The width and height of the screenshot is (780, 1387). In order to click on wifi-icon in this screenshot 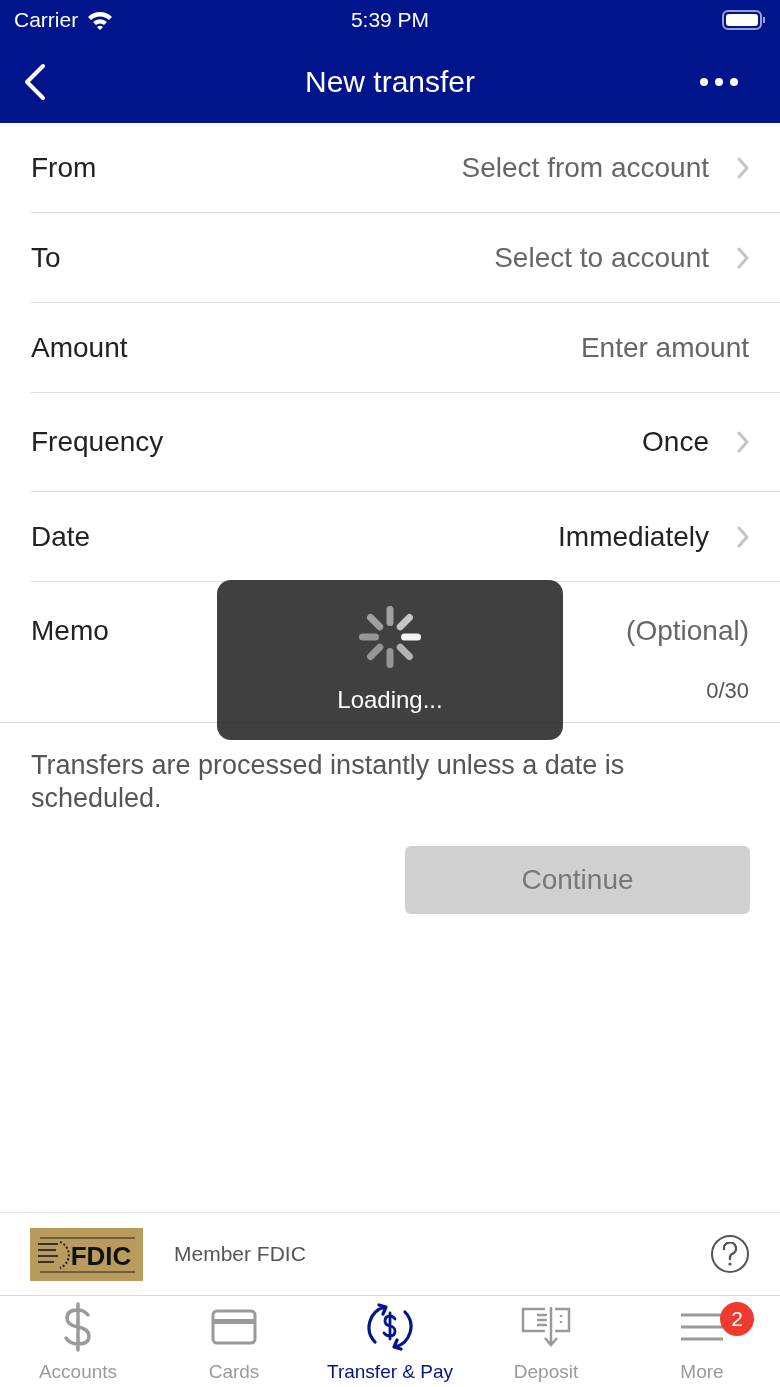, I will do `click(100, 20)`.